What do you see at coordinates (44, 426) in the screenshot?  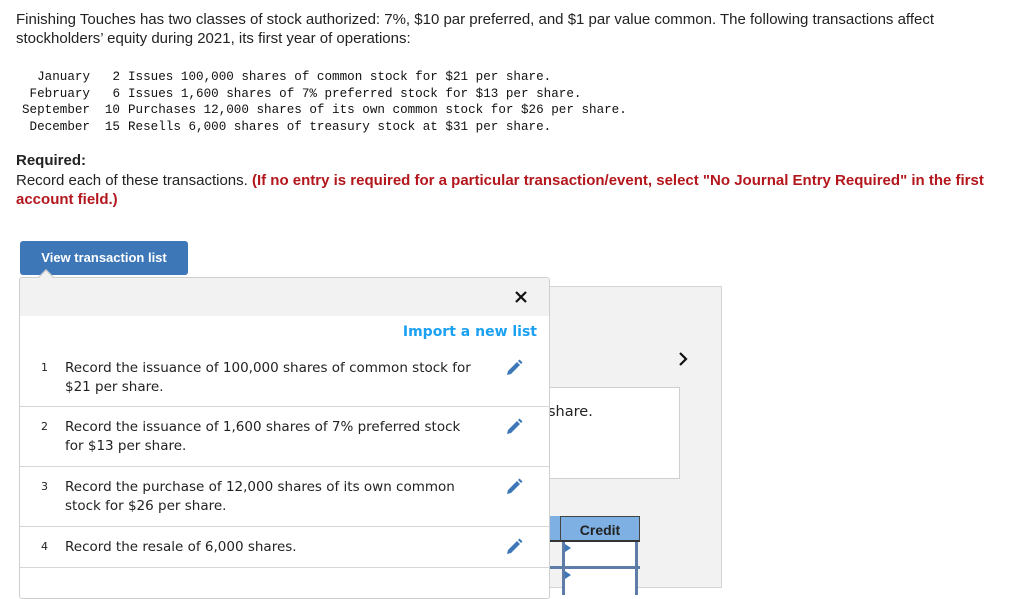 I see `item-number: 2` at bounding box center [44, 426].